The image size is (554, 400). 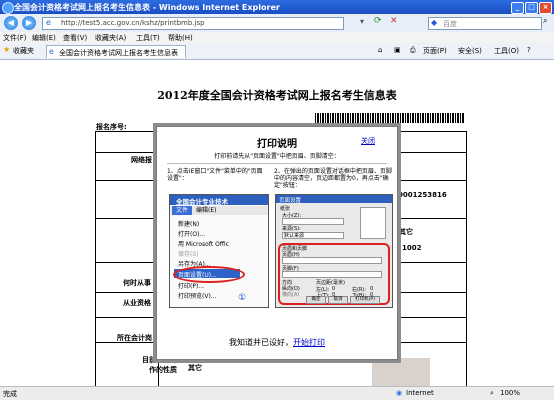 I want to click on star-icon: ★, so click(x=6, y=49).